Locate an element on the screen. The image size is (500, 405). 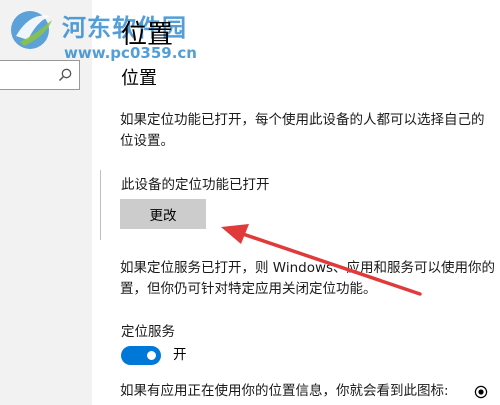
device-location-status: 此设备的定位功能已打开 is located at coordinates (195, 185).